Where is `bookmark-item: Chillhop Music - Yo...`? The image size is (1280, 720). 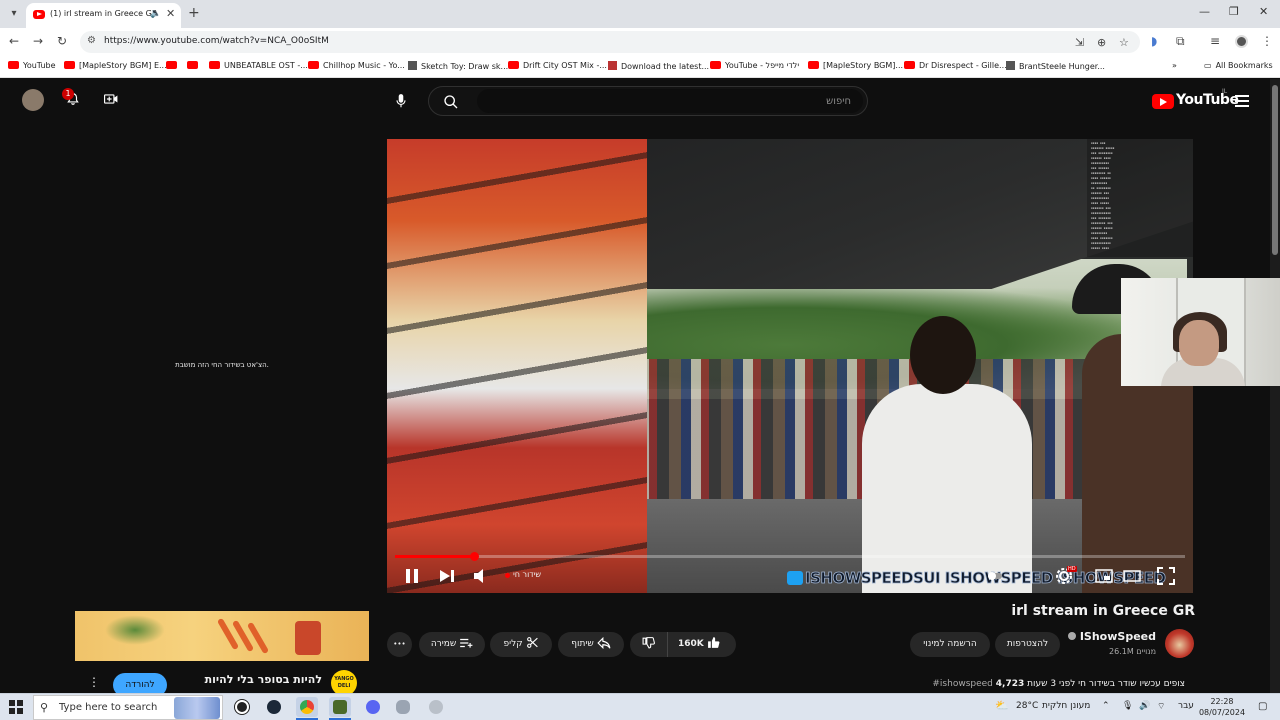
bookmark-item: Chillhop Music - Yo... is located at coordinates (356, 65).